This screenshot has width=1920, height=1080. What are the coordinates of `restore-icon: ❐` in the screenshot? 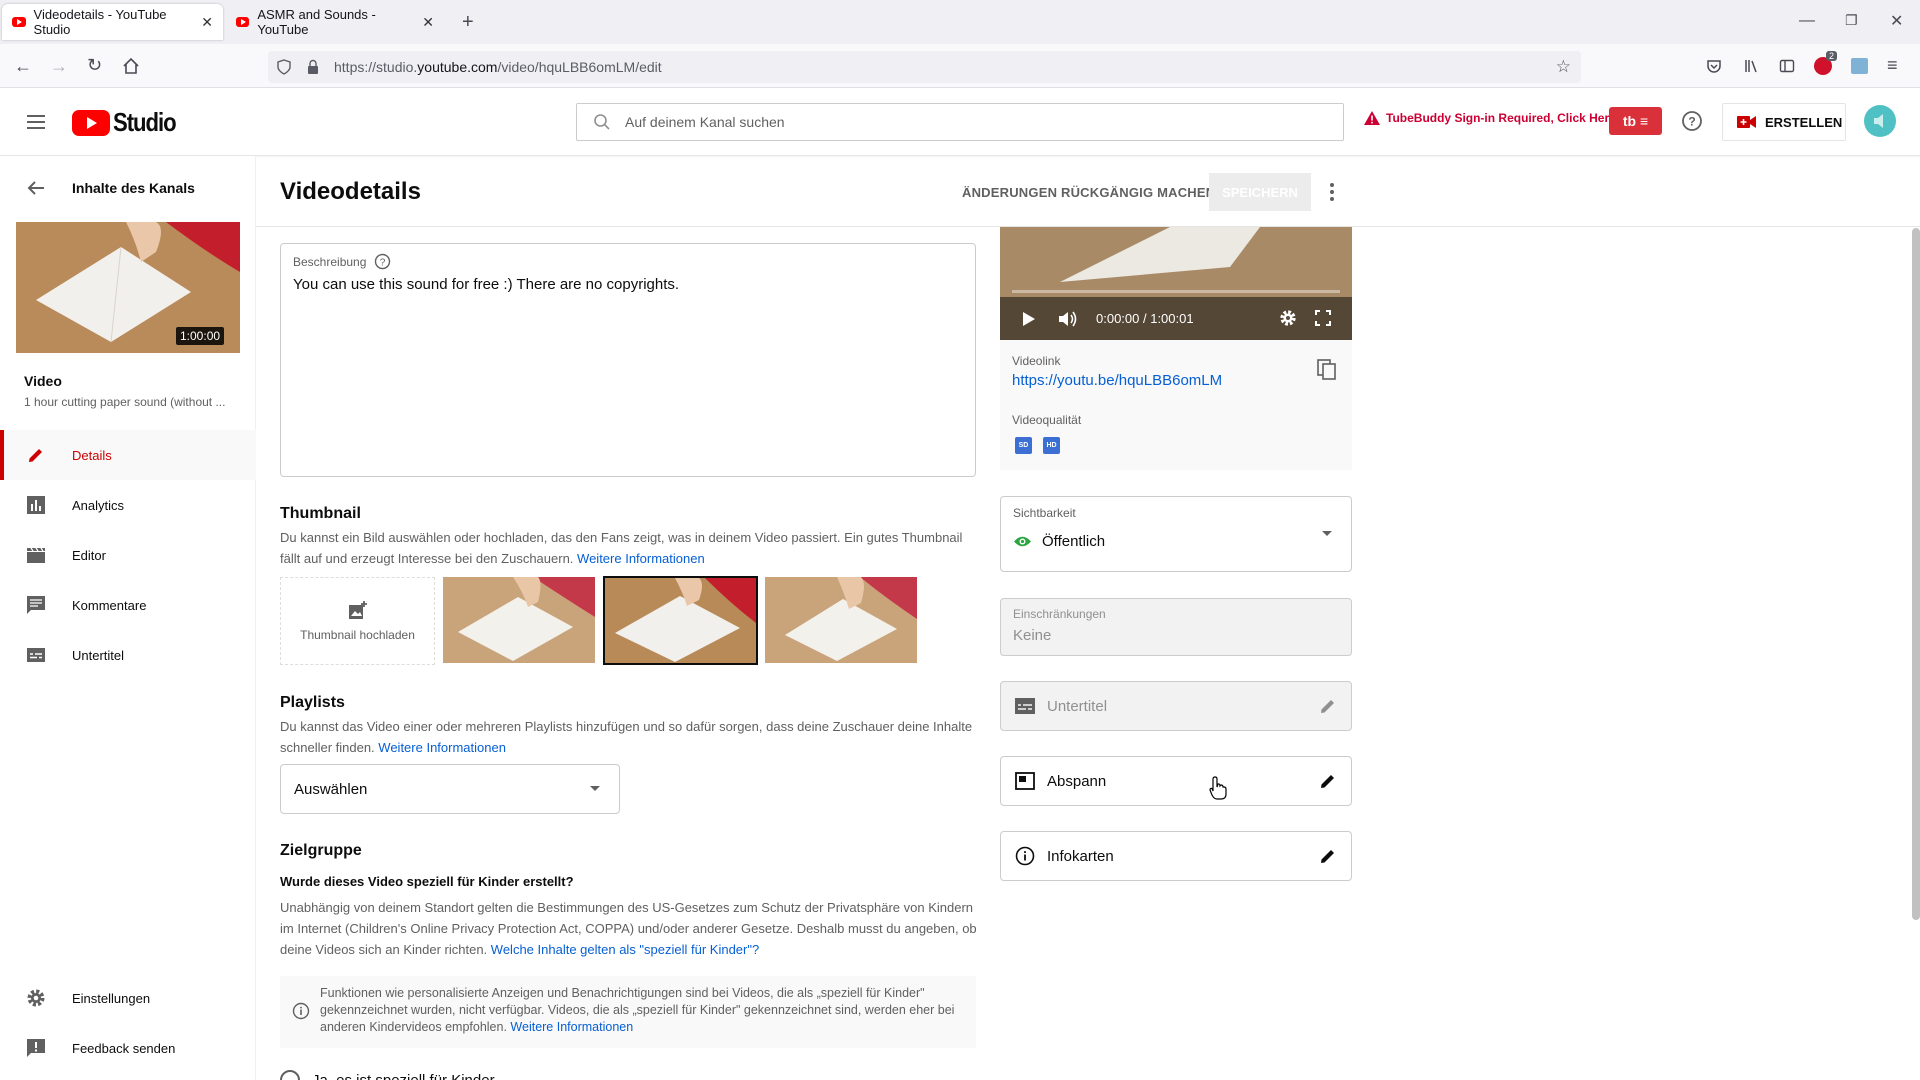 It's located at (1851, 20).